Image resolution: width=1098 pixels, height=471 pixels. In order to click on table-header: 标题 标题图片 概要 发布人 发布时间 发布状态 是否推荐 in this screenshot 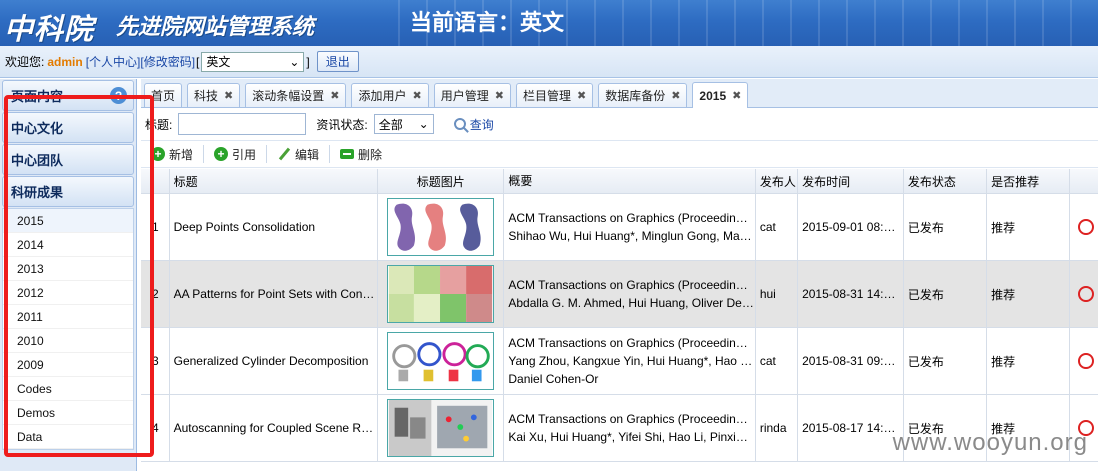, I will do `click(619, 181)`.